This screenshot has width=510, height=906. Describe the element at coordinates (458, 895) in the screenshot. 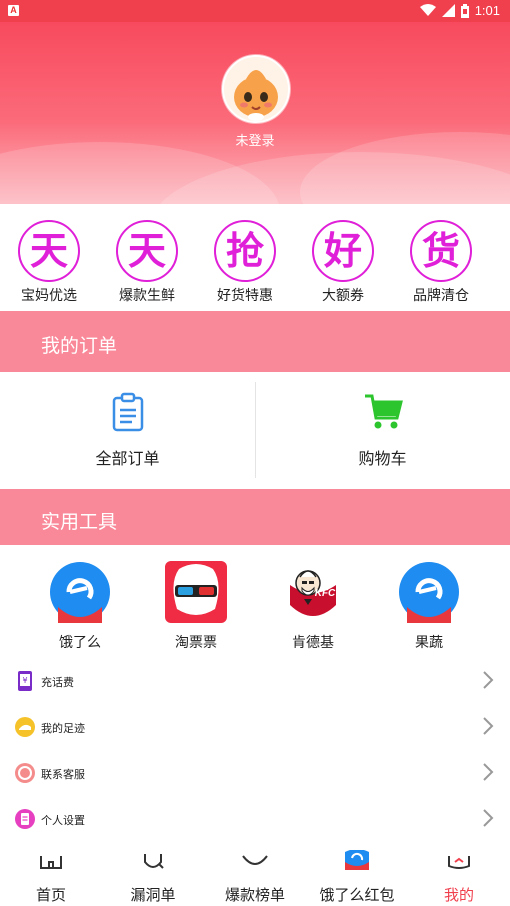

I see `tab-label: 我的` at that location.